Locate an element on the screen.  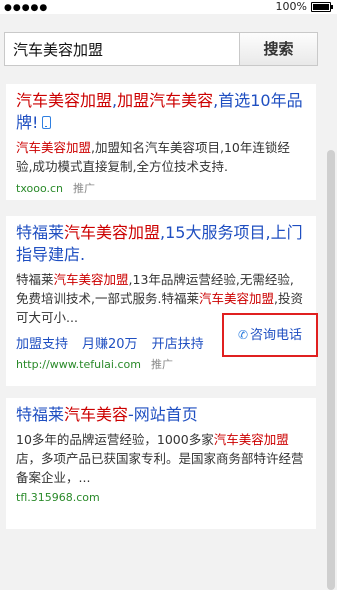
result-title-link: 特福莱汽车美容-网站首页 is located at coordinates (161, 415).